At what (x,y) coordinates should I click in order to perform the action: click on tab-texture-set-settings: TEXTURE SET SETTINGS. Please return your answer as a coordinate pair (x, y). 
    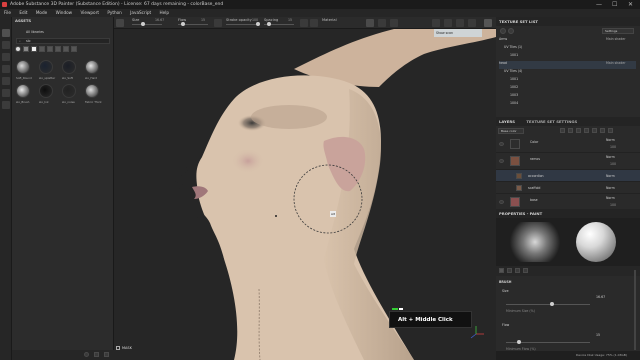
    Looking at the image, I should click on (551, 121).